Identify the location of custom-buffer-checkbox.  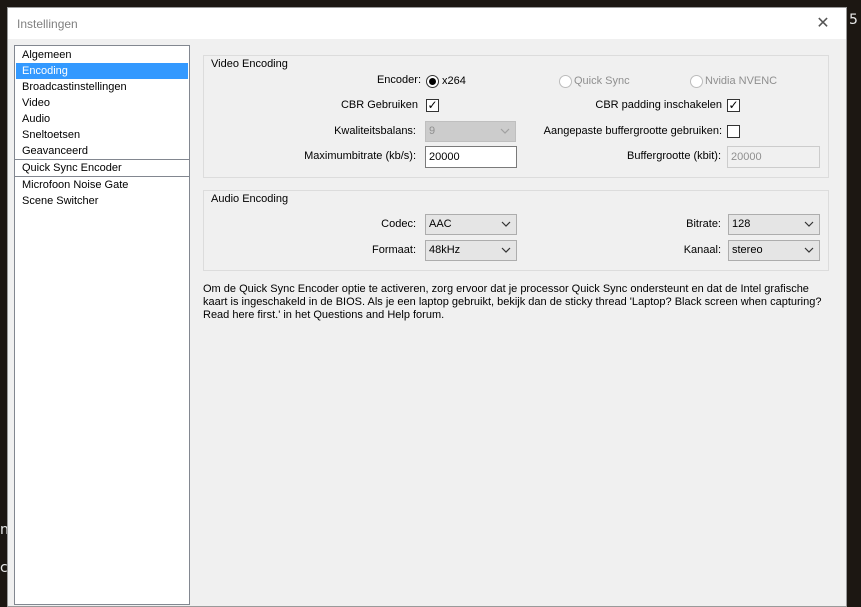
(733, 131).